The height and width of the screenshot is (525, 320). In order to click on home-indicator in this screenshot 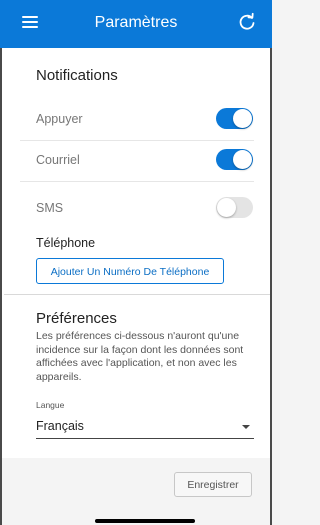, I will do `click(145, 521)`.